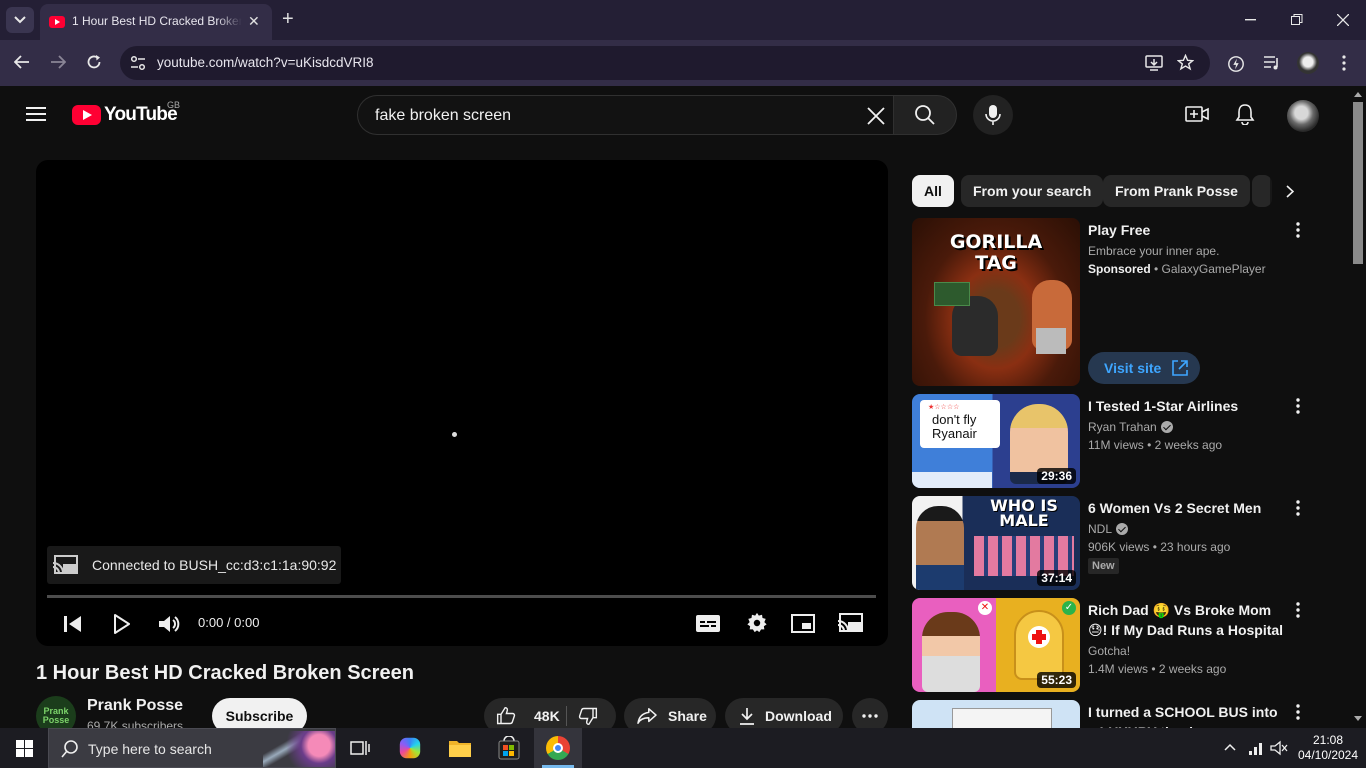 The height and width of the screenshot is (768, 1366). I want to click on network-icon, so click(1257, 748).